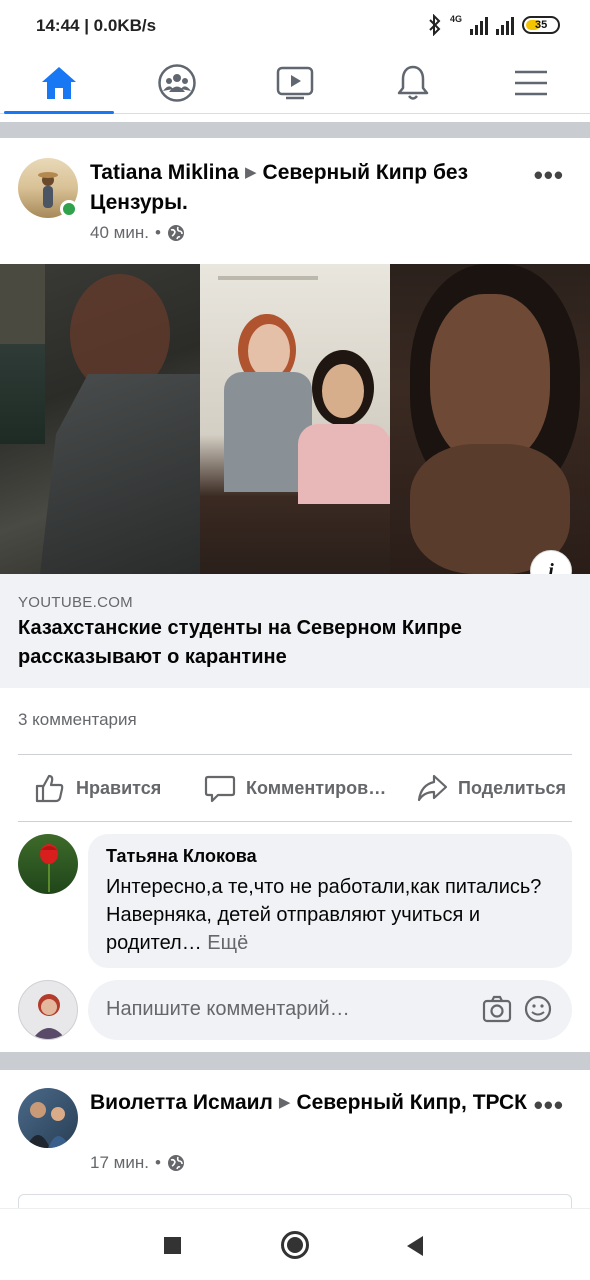 Image resolution: width=590 pixels, height=1280 pixels. What do you see at coordinates (59, 112) in the screenshot?
I see `active-tab-indicator` at bounding box center [59, 112].